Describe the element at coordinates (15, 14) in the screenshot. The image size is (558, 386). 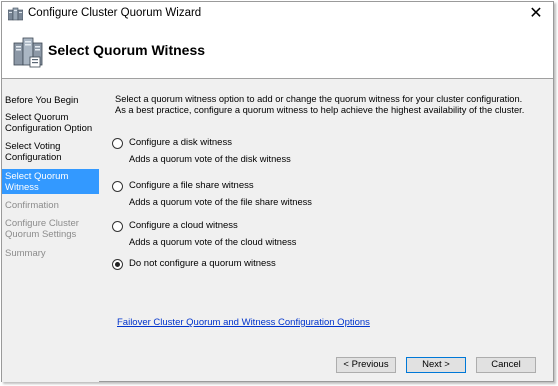
I see `cluster-wizard-icon` at that location.